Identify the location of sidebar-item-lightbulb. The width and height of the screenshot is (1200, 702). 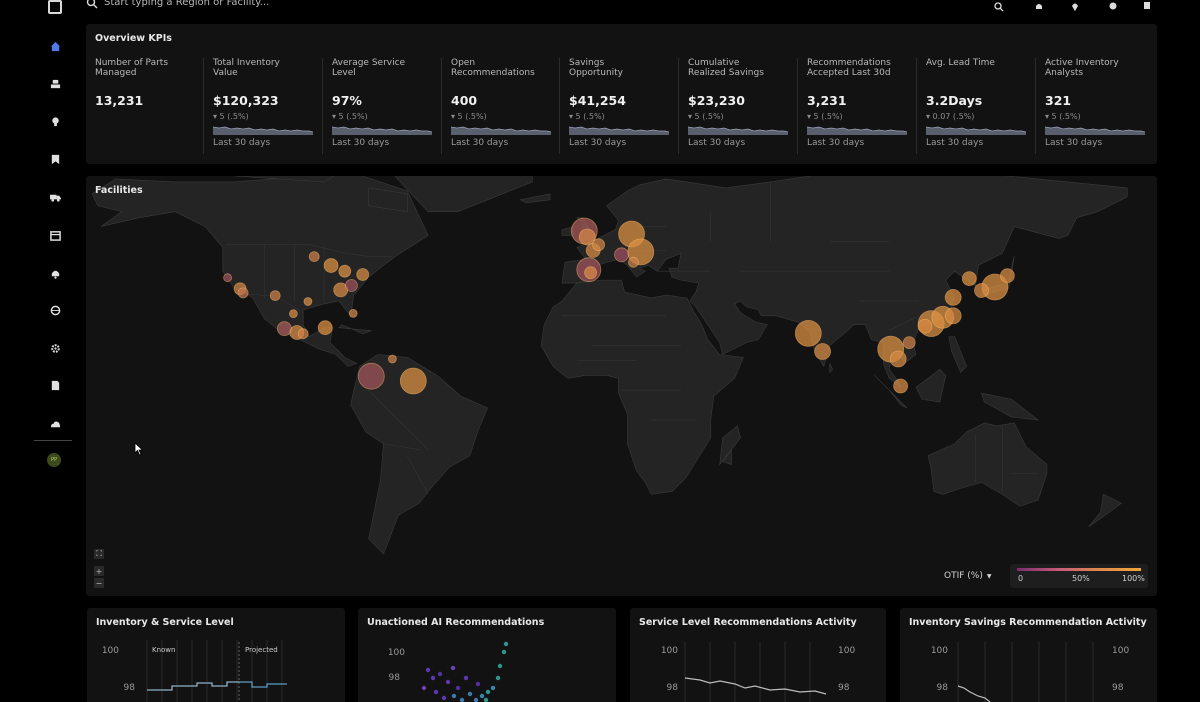
(55, 121).